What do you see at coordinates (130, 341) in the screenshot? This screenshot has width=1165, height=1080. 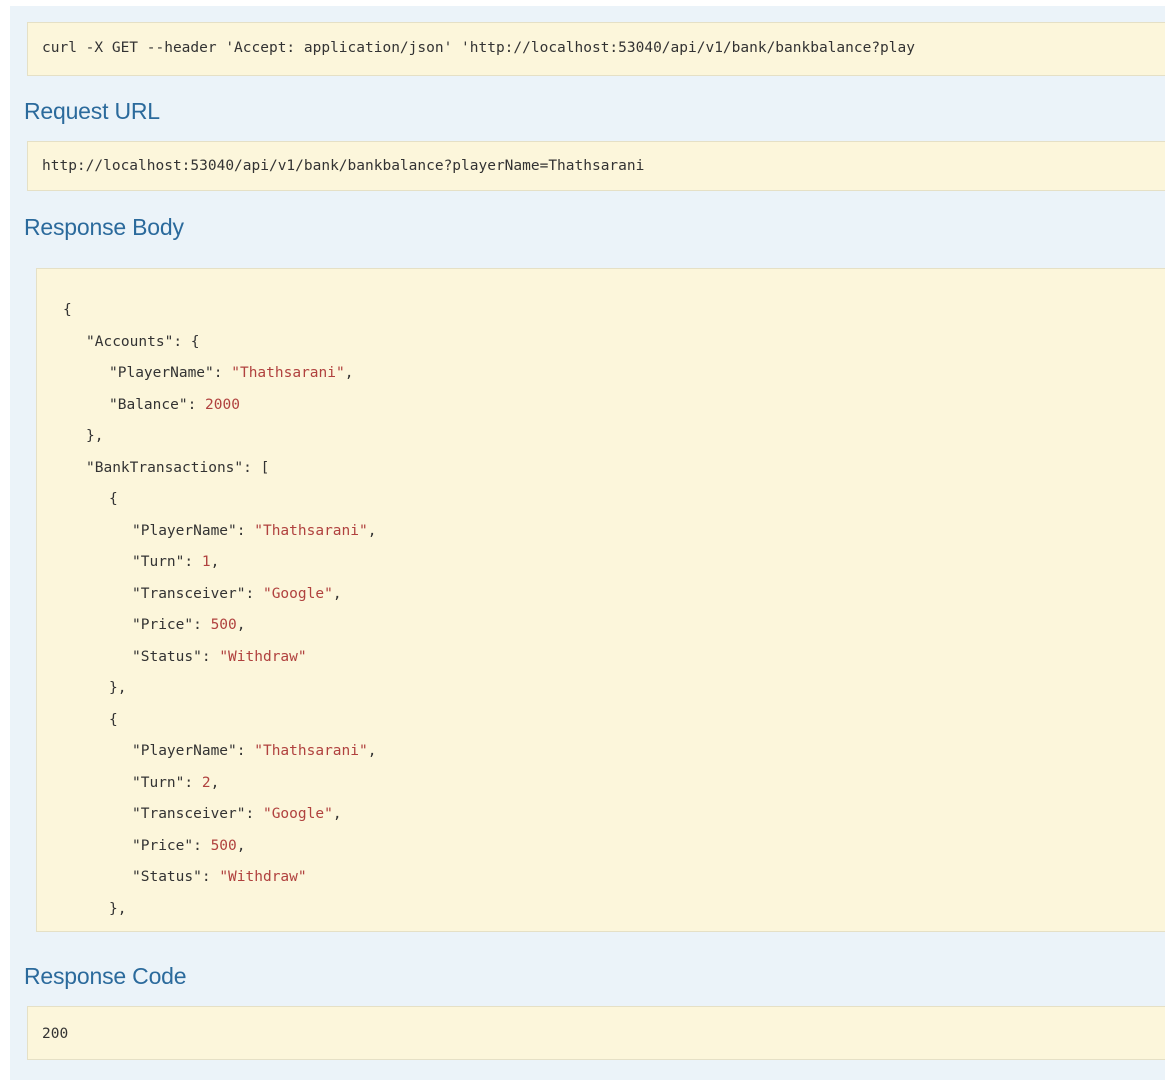 I see `json-key: "Accounts"` at bounding box center [130, 341].